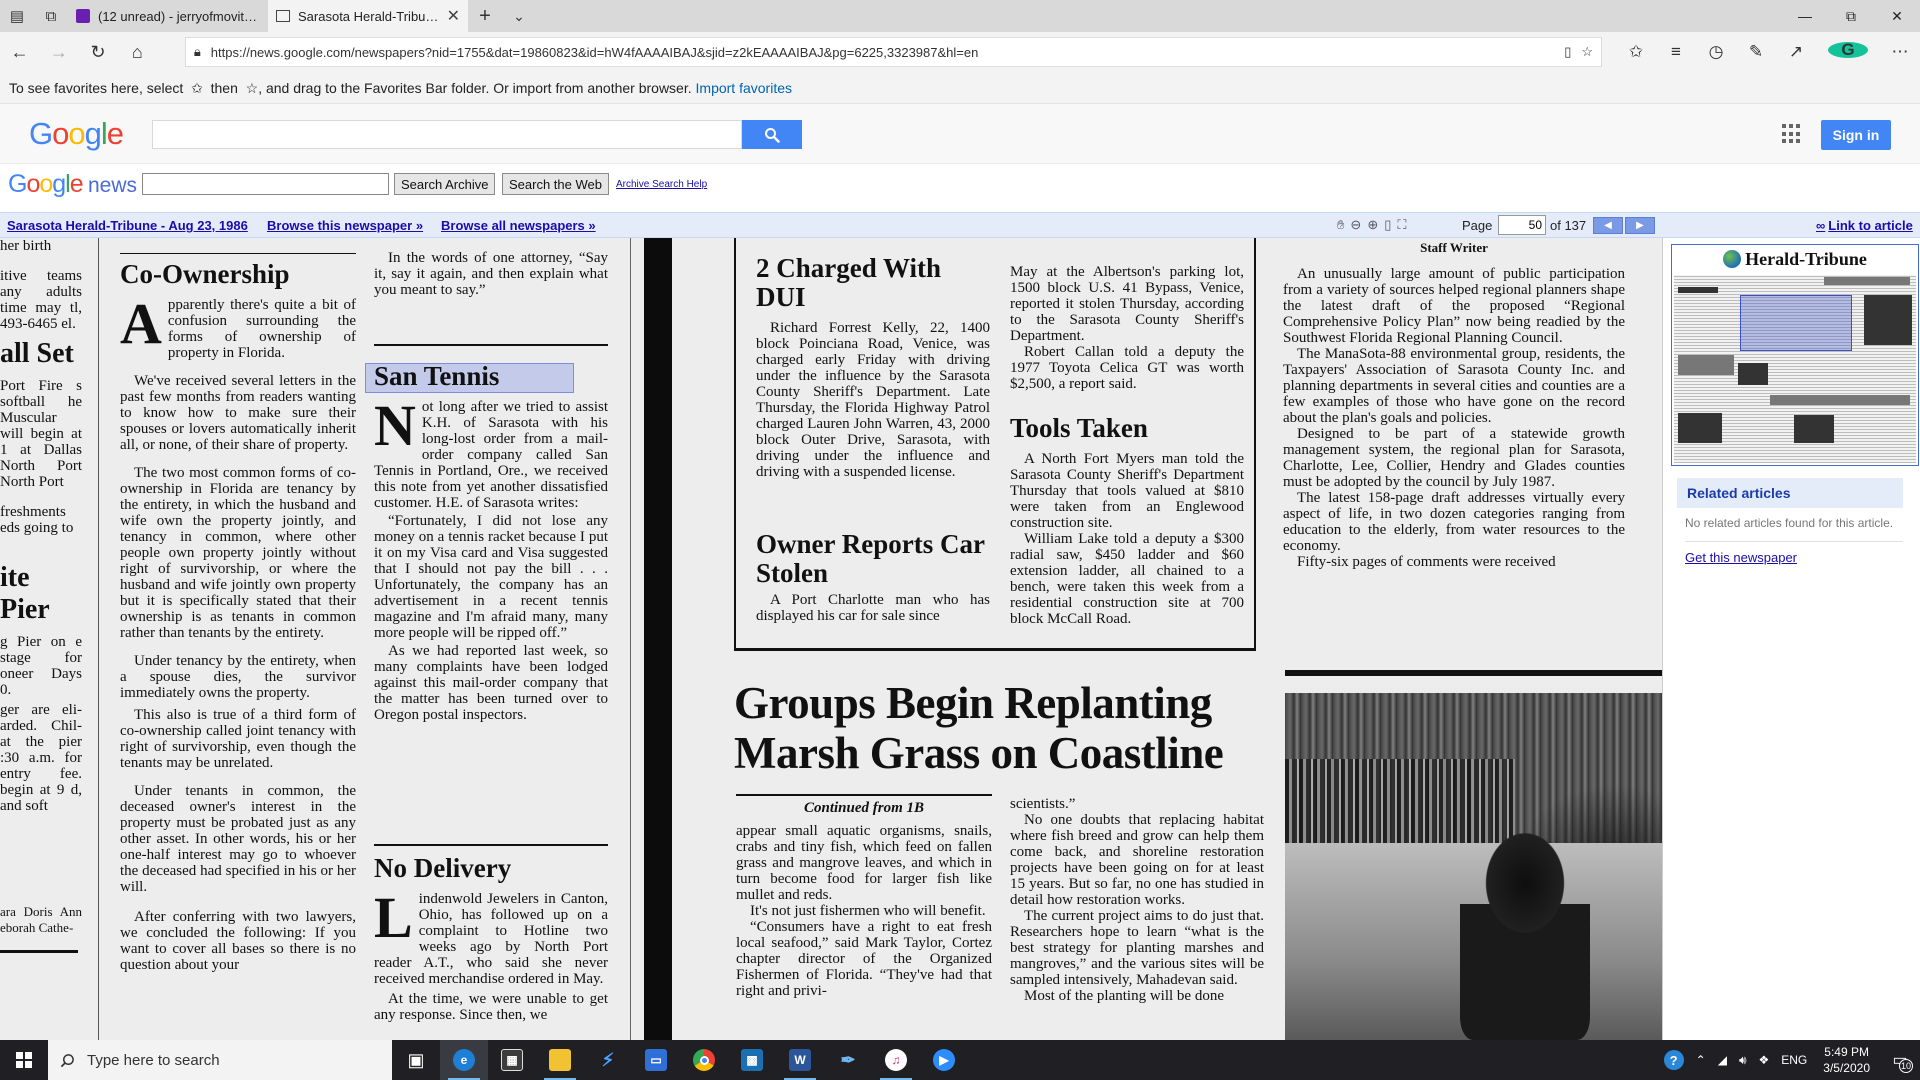  Describe the element at coordinates (1674, 1060) in the screenshot. I see `help-tray-button: ?` at that location.